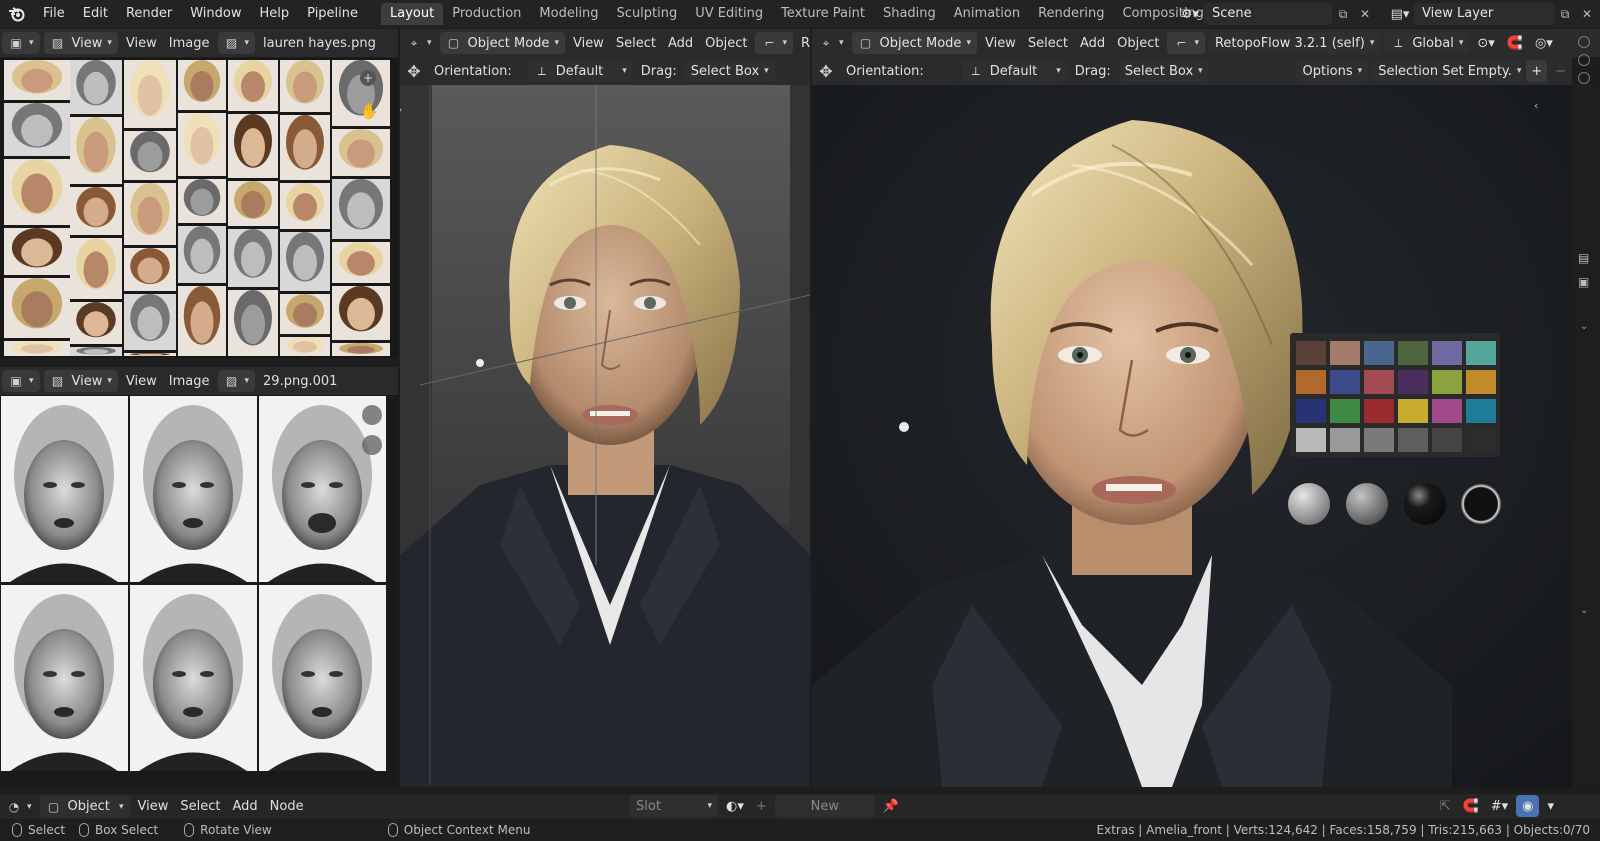 The width and height of the screenshot is (1600, 841). What do you see at coordinates (1537, 71) in the screenshot?
I see `add-selection-set-button: +` at bounding box center [1537, 71].